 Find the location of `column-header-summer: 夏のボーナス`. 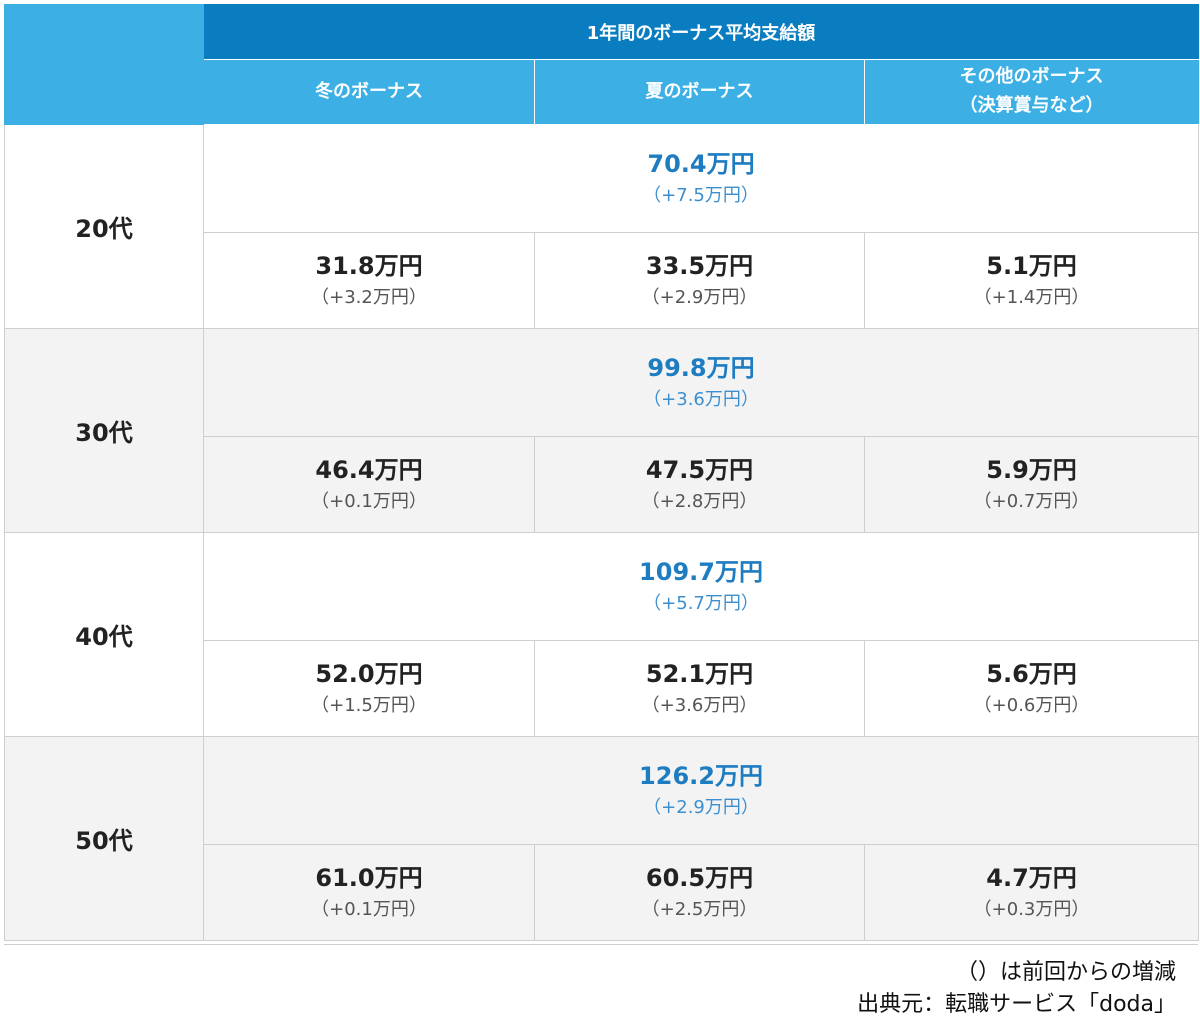

column-header-summer: 夏のボーナス is located at coordinates (699, 92).